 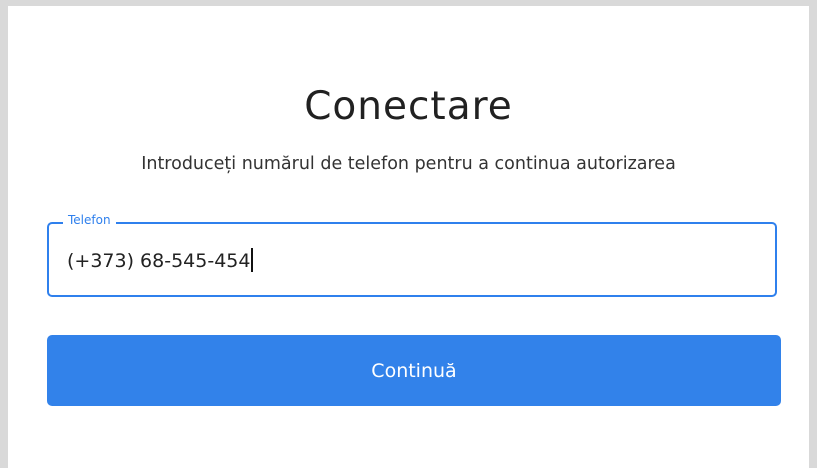 I want to click on phone-input-value: (+373) 68-545-454, so click(x=159, y=261).